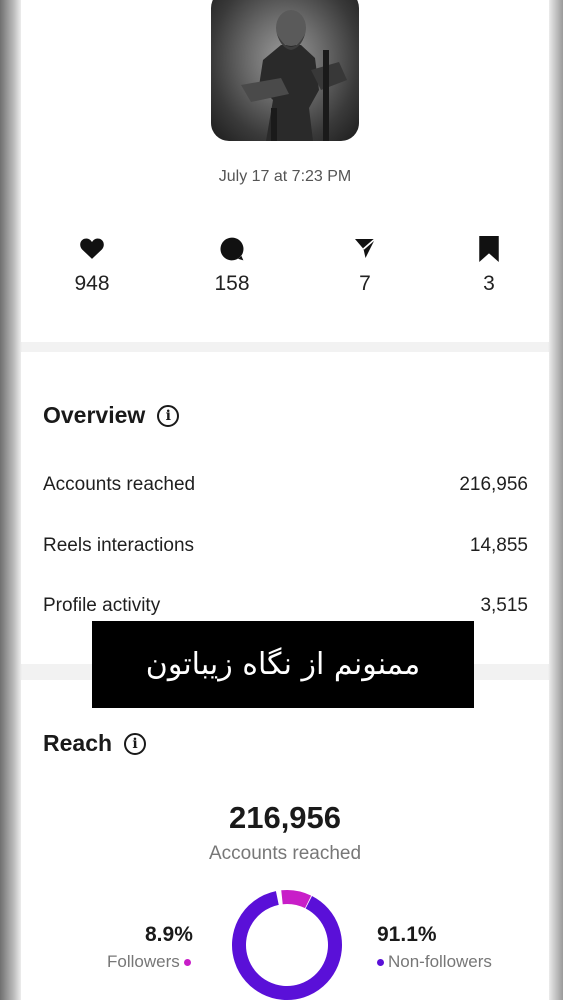 Image resolution: width=563 pixels, height=1000 pixels. Describe the element at coordinates (169, 934) in the screenshot. I see `followers-percent: 8.9%` at that location.